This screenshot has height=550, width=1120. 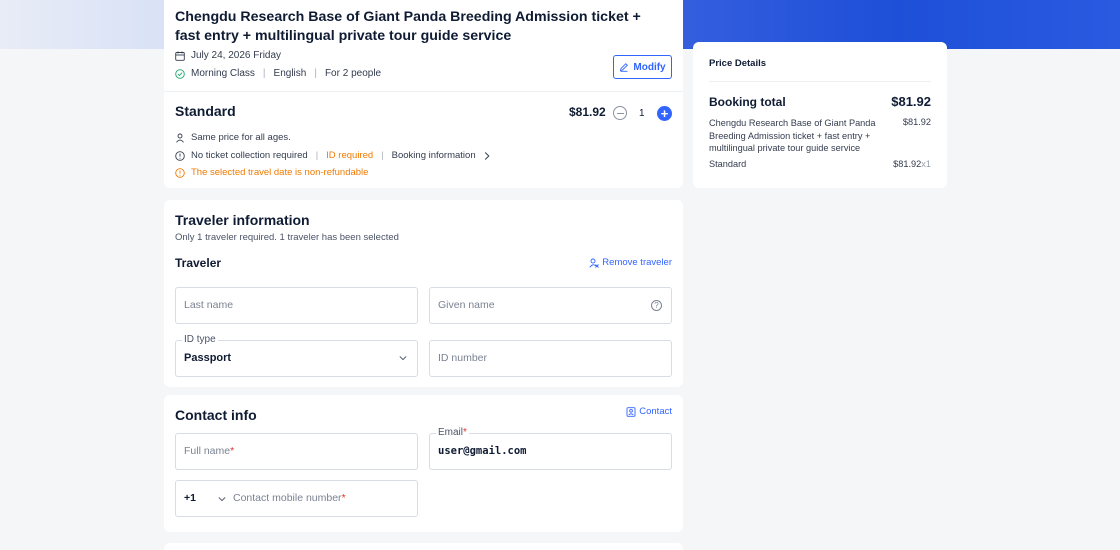 What do you see at coordinates (620, 113) in the screenshot?
I see `decrease-quantity-button` at bounding box center [620, 113].